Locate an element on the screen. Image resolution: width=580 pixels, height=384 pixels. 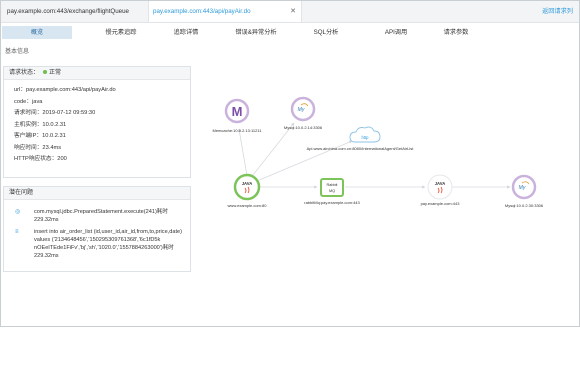
tab-slow-element-trace: 慢元素追踪 is located at coordinates (121, 32).